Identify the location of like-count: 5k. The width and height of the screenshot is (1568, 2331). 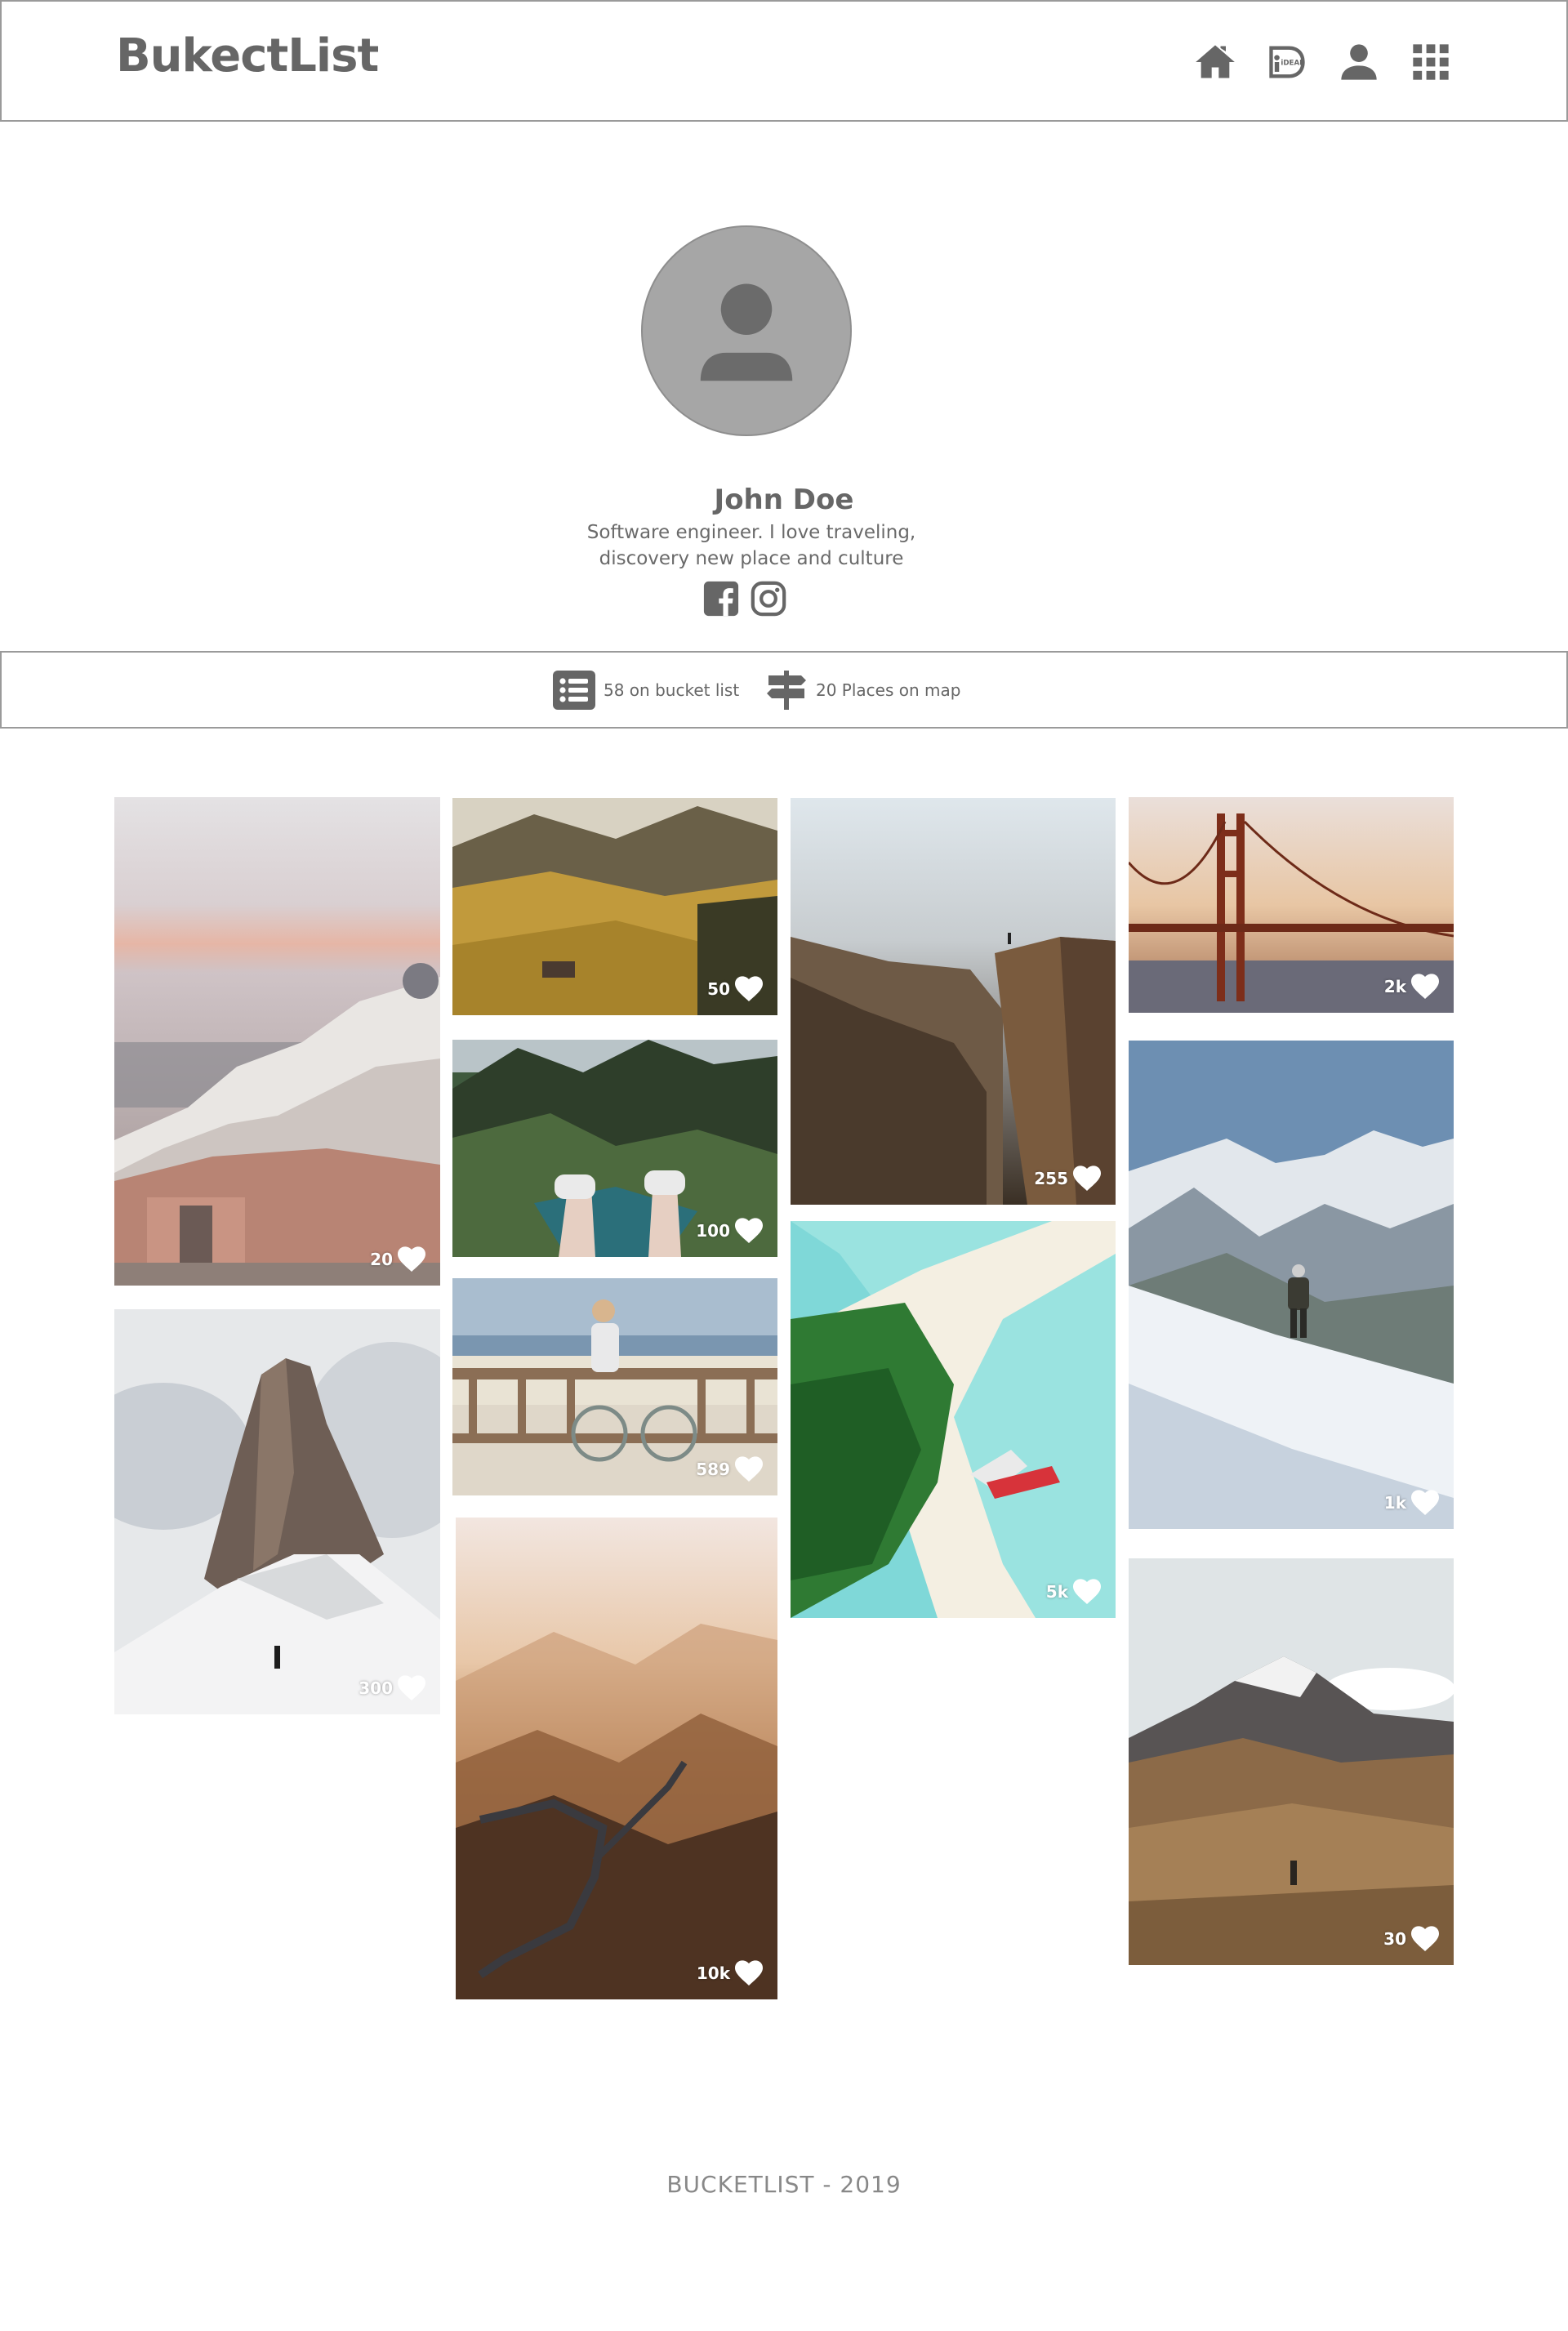
(1073, 1592).